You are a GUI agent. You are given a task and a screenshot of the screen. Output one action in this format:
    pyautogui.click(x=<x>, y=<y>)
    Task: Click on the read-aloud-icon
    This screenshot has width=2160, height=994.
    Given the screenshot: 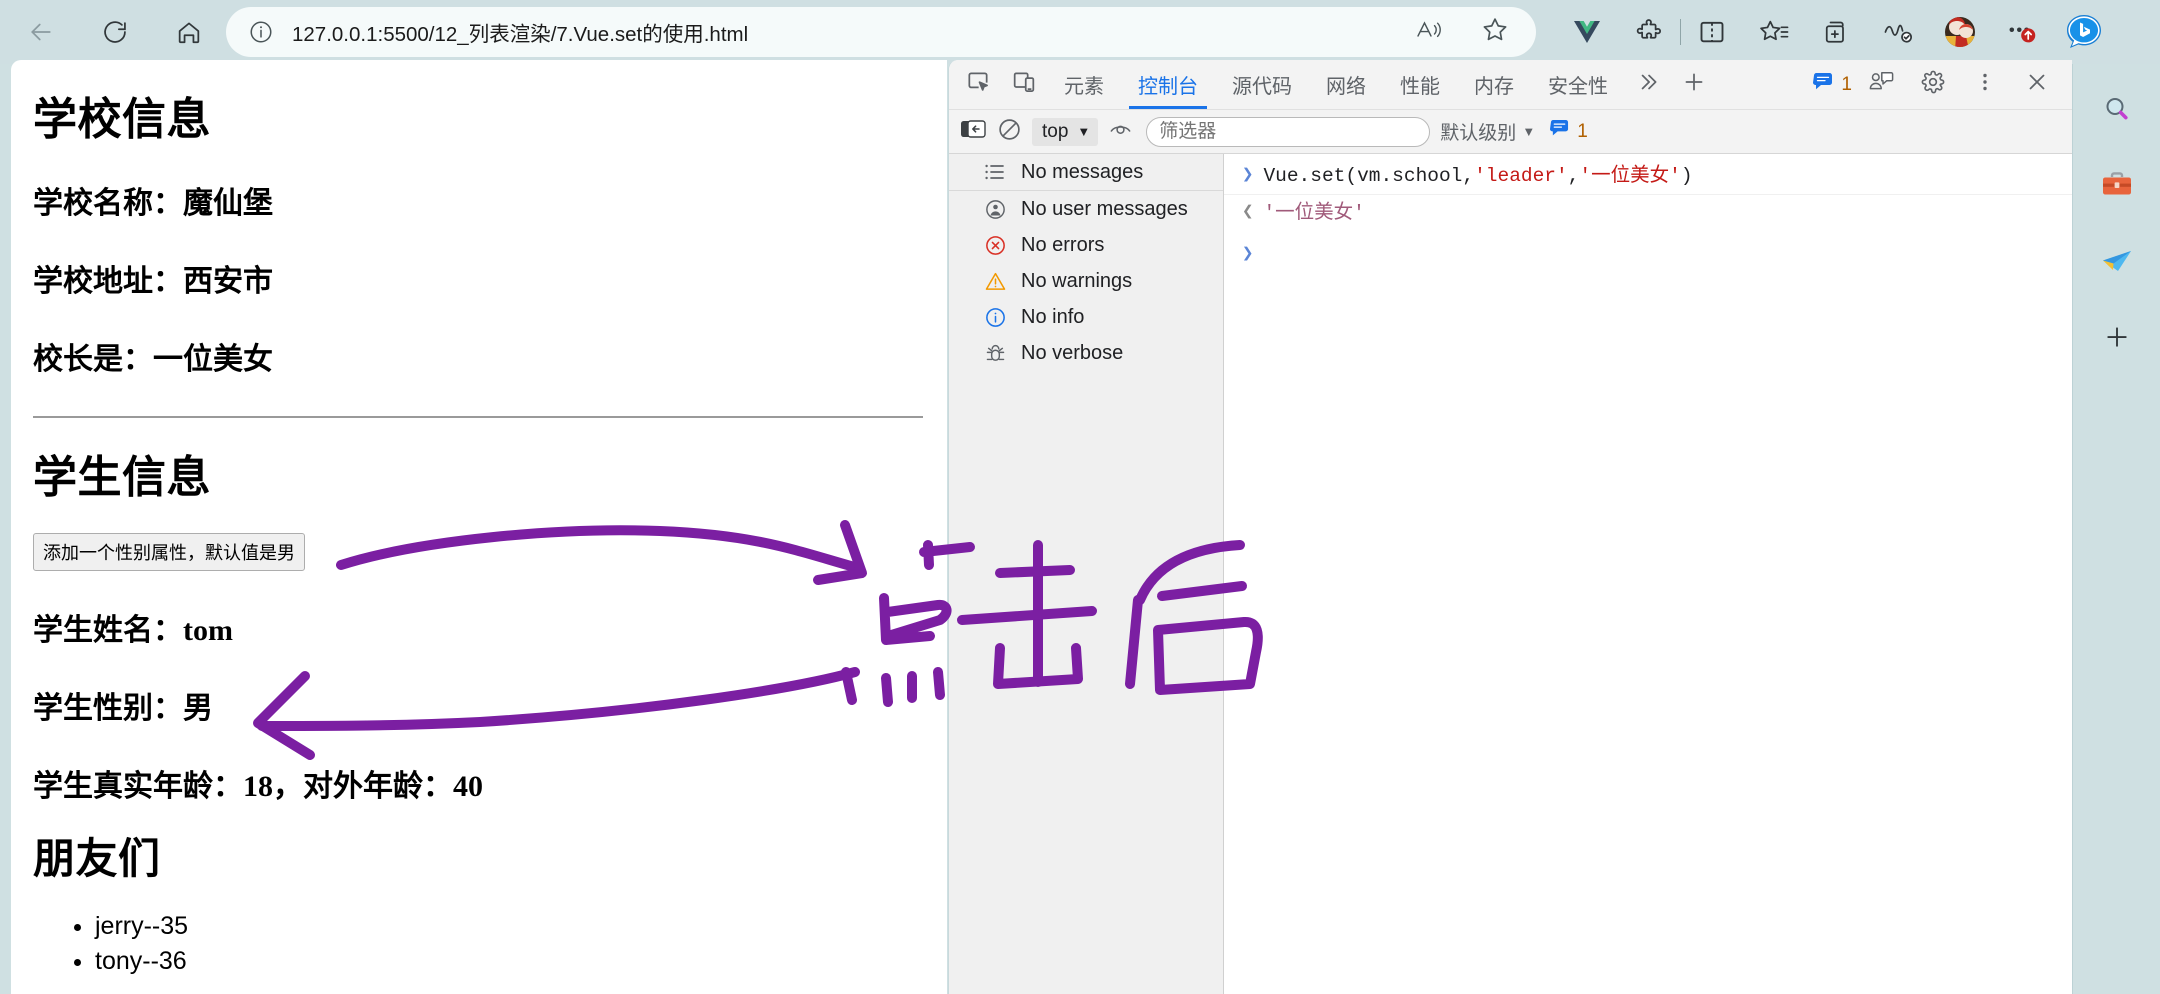 What is the action you would take?
    pyautogui.click(x=1429, y=32)
    